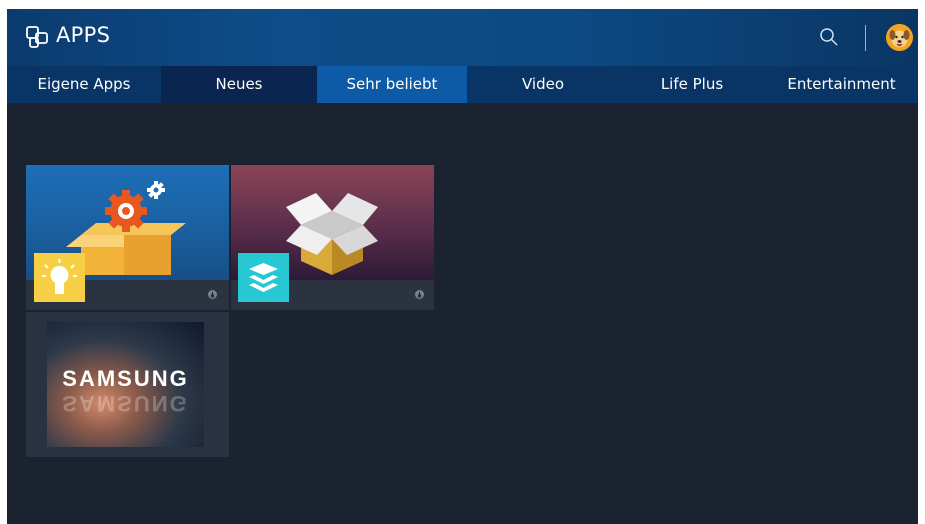 The image size is (925, 524). Describe the element at coordinates (462, 37) in the screenshot. I see `header-bar: APPS` at that location.